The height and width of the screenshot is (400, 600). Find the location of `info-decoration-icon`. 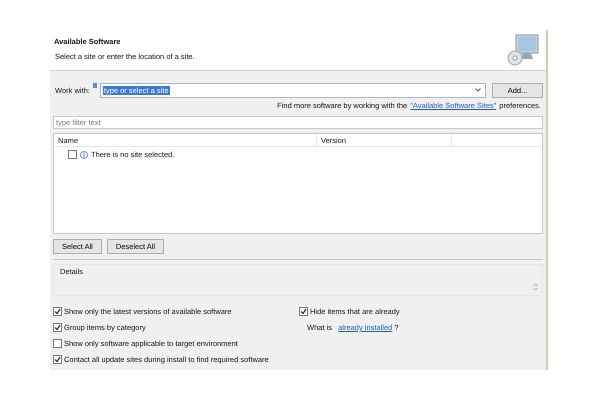

info-decoration-icon is located at coordinates (94, 85).